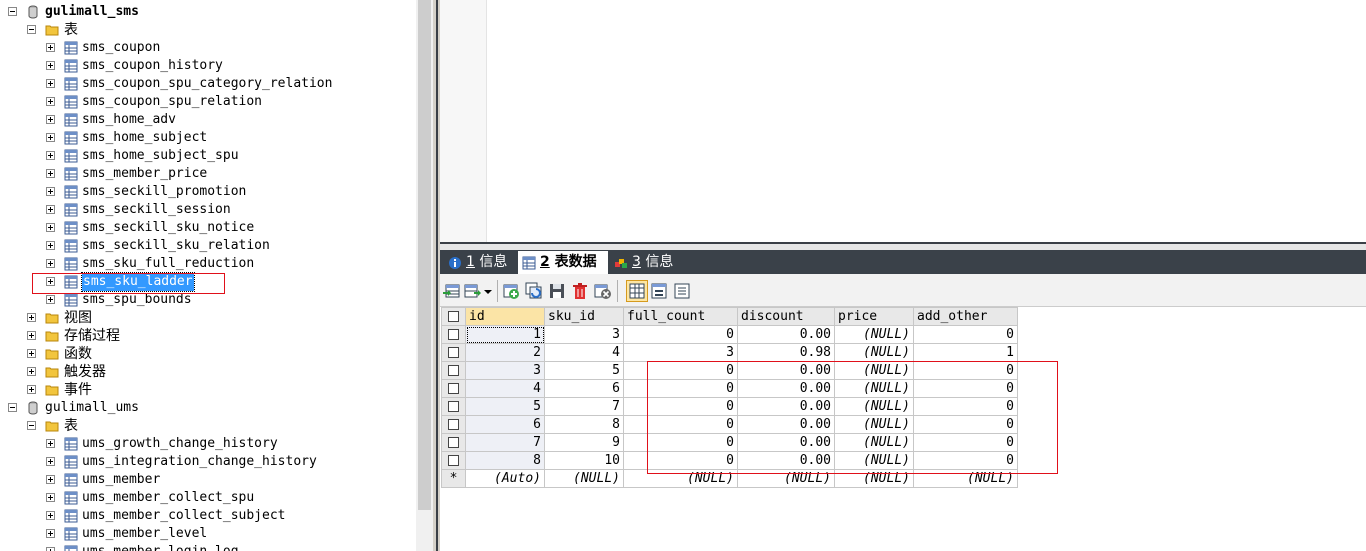 Image resolution: width=1366 pixels, height=551 pixels. Describe the element at coordinates (505, 478) in the screenshot. I see `new-cell-id: (Auto)` at that location.